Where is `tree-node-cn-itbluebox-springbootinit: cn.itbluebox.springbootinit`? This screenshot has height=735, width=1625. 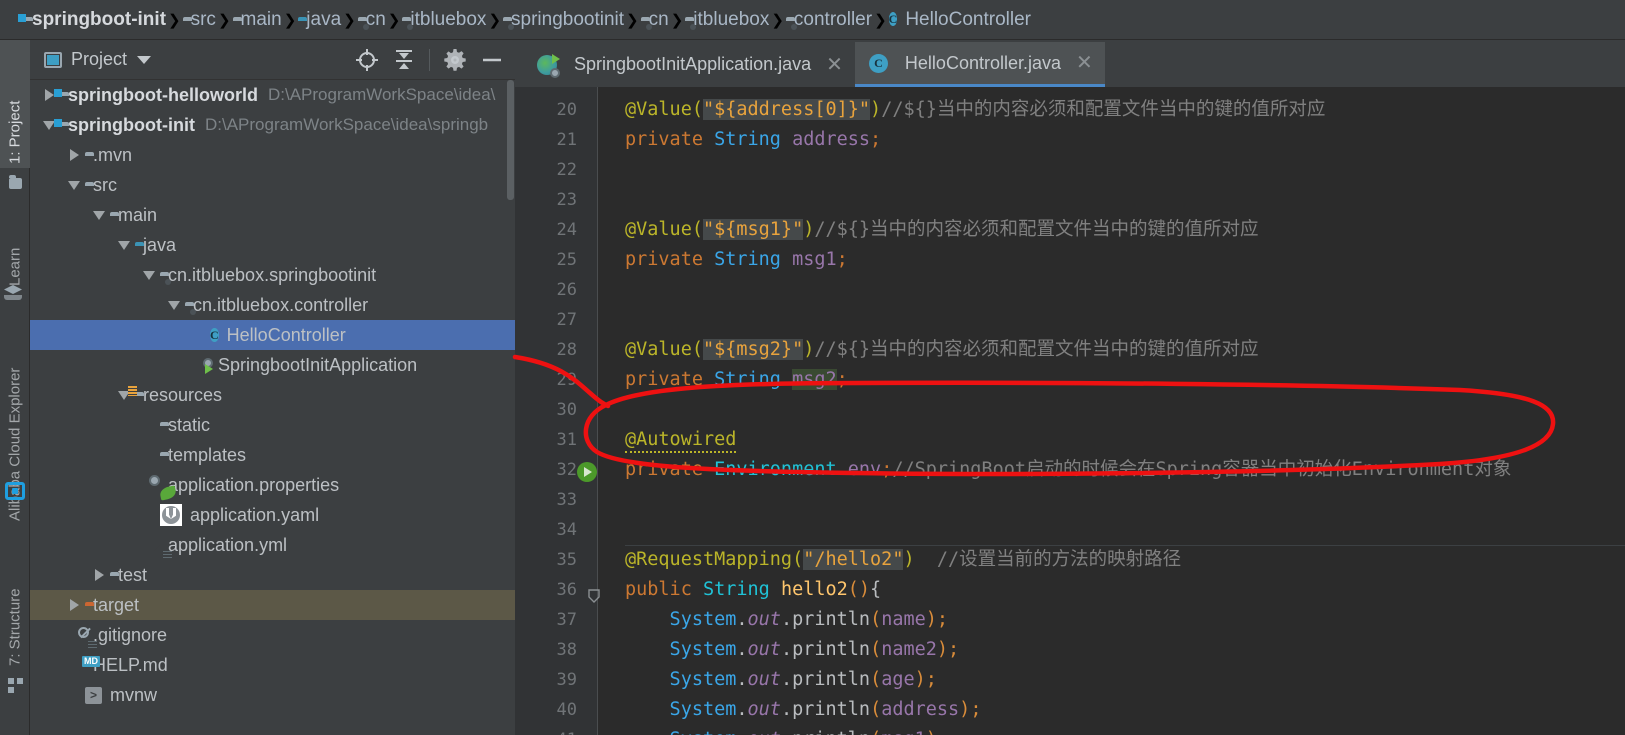 tree-node-cn-itbluebox-springbootinit: cn.itbluebox.springbootinit is located at coordinates (272, 275).